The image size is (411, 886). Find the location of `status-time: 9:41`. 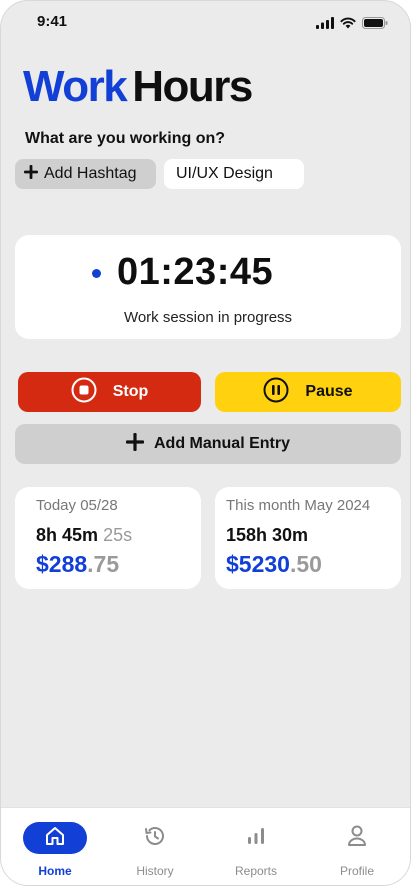

status-time: 9:41 is located at coordinates (52, 21).